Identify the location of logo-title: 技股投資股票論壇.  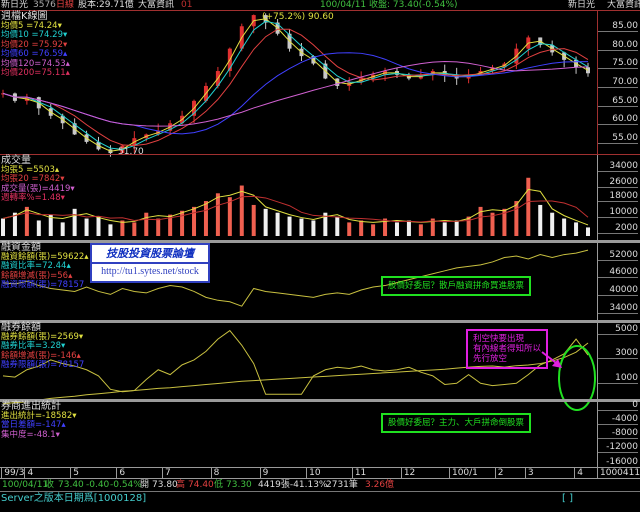
(150, 254).